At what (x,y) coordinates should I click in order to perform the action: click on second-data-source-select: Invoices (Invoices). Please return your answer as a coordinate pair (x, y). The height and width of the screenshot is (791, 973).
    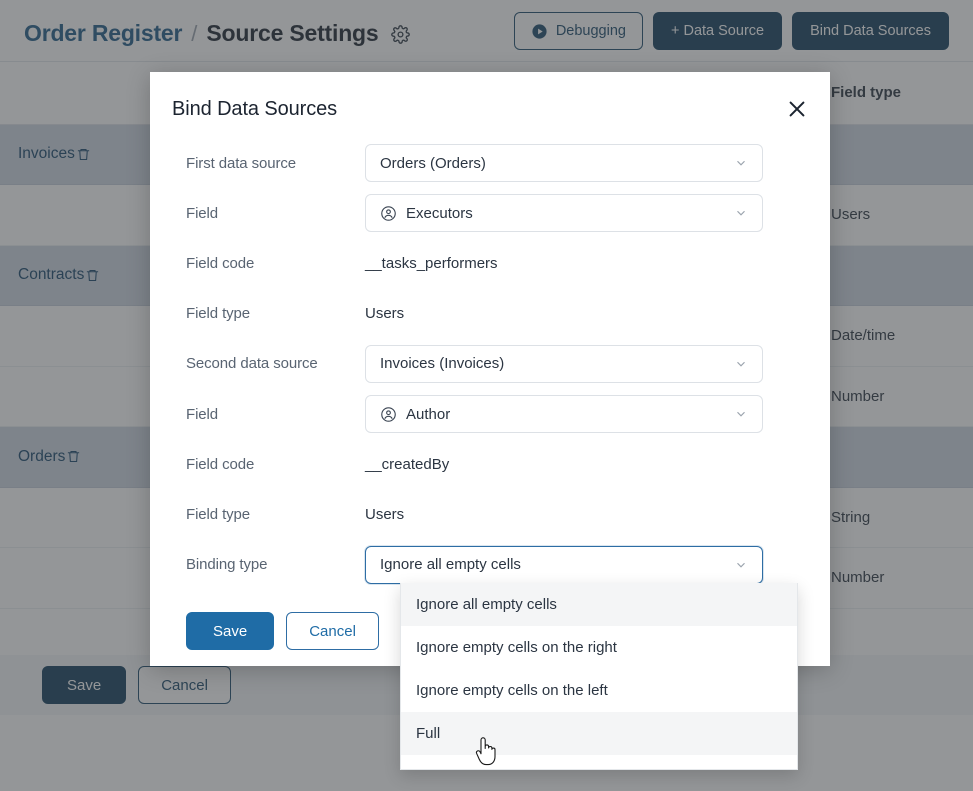
    Looking at the image, I should click on (564, 363).